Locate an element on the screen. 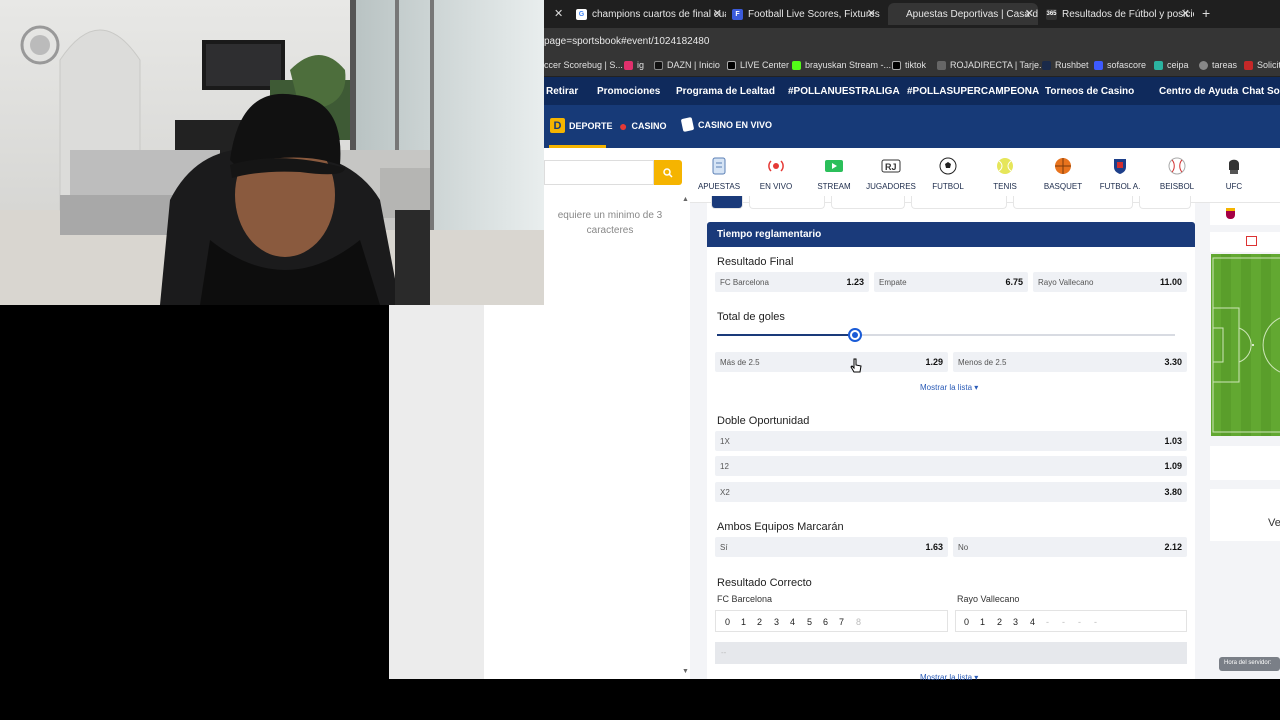  sport-jugadores: RJ JUGADORES is located at coordinates (891, 172).